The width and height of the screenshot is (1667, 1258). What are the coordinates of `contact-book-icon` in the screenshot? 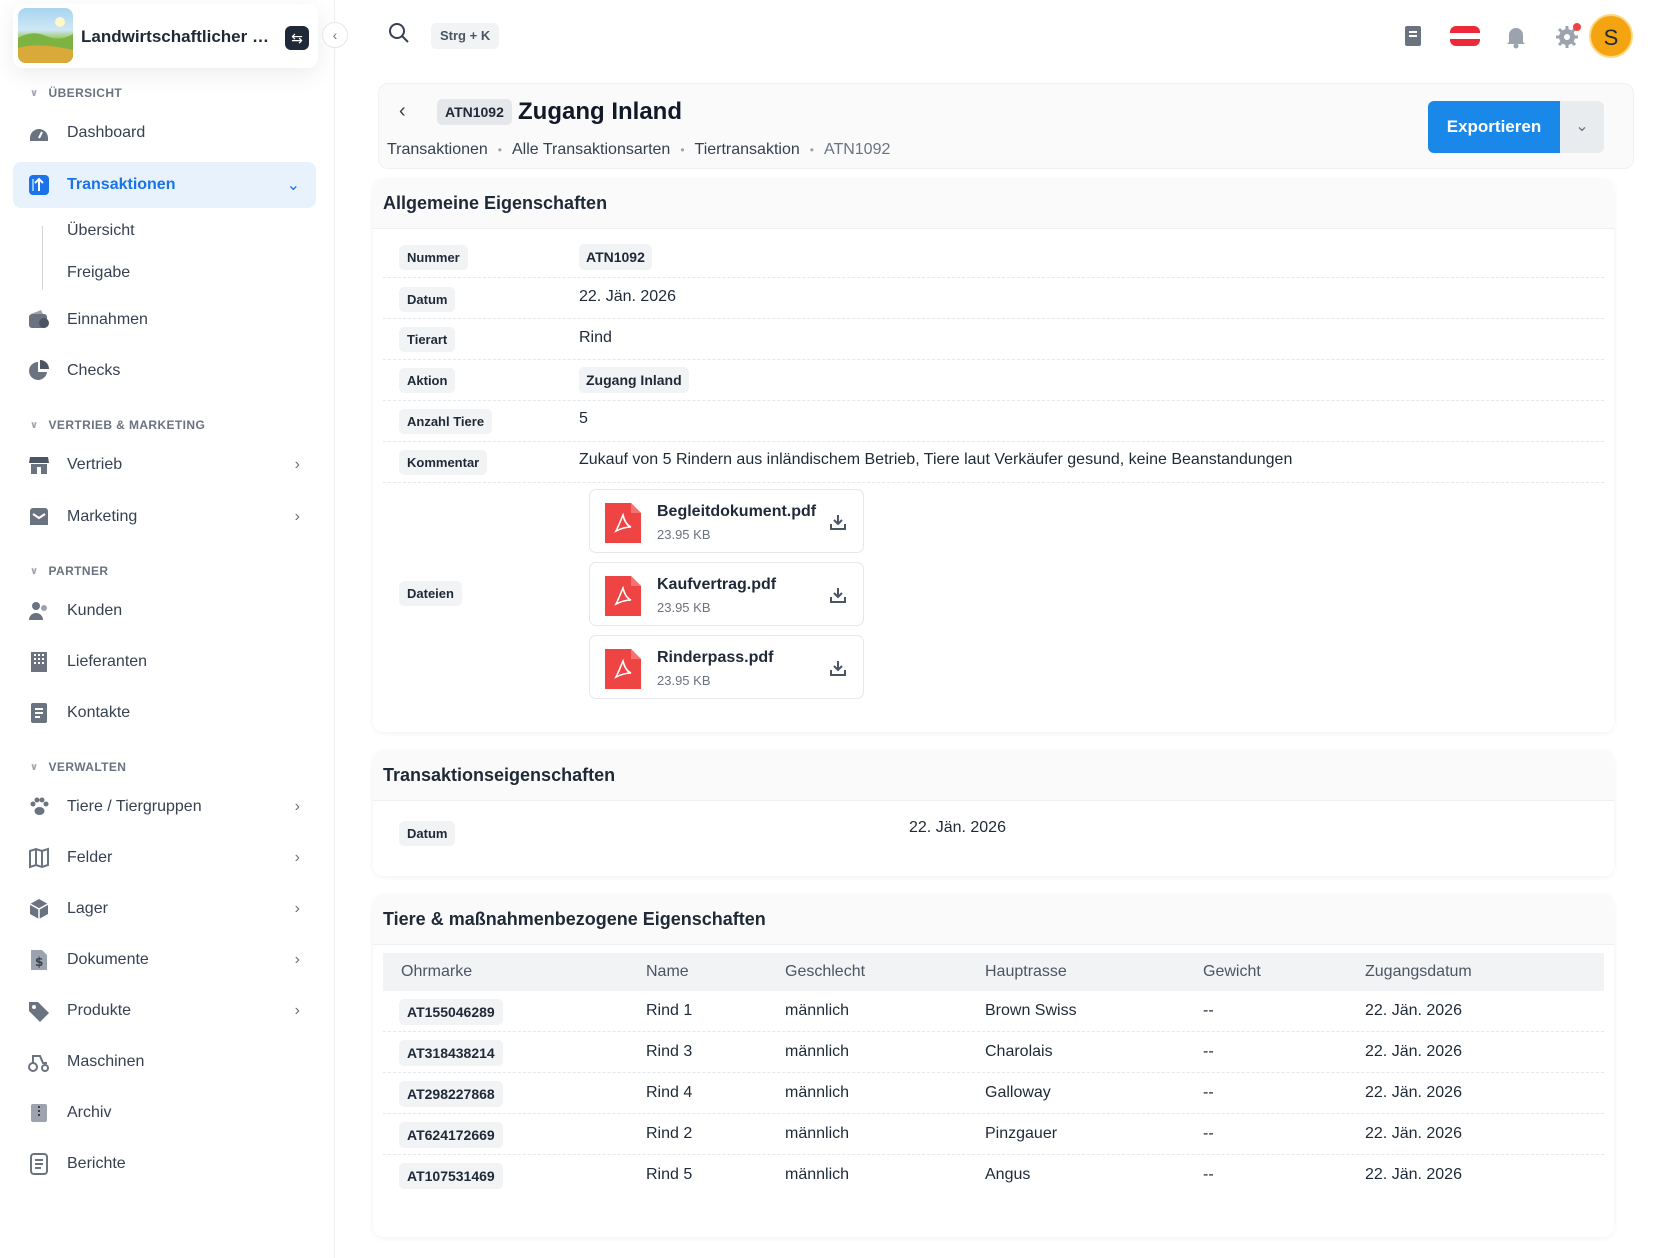 It's located at (39, 713).